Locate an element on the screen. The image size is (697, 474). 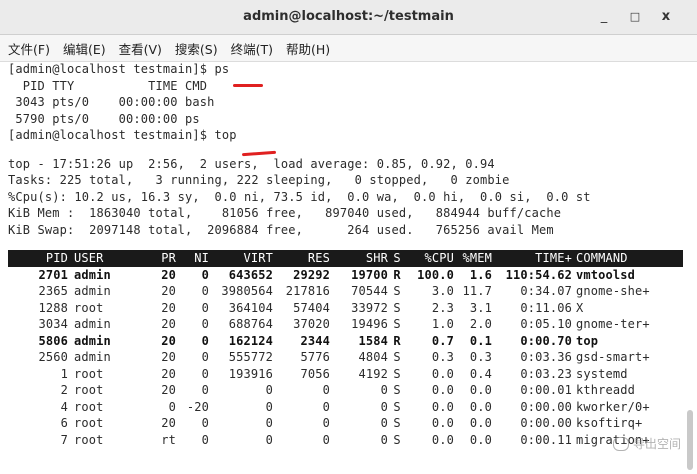
cell-cpu: 0.7 is located at coordinates (442, 340).